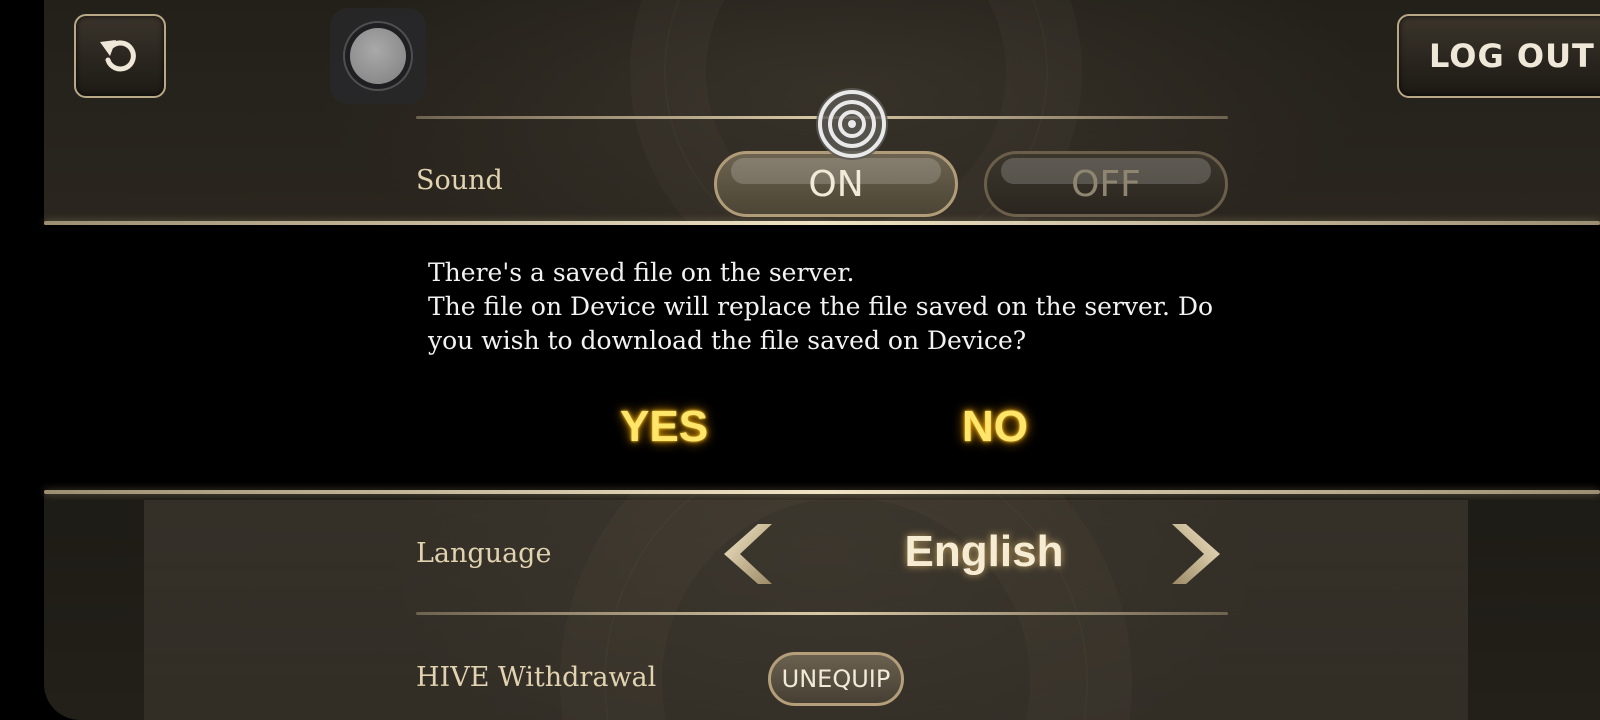  I want to click on back-button, so click(120, 56).